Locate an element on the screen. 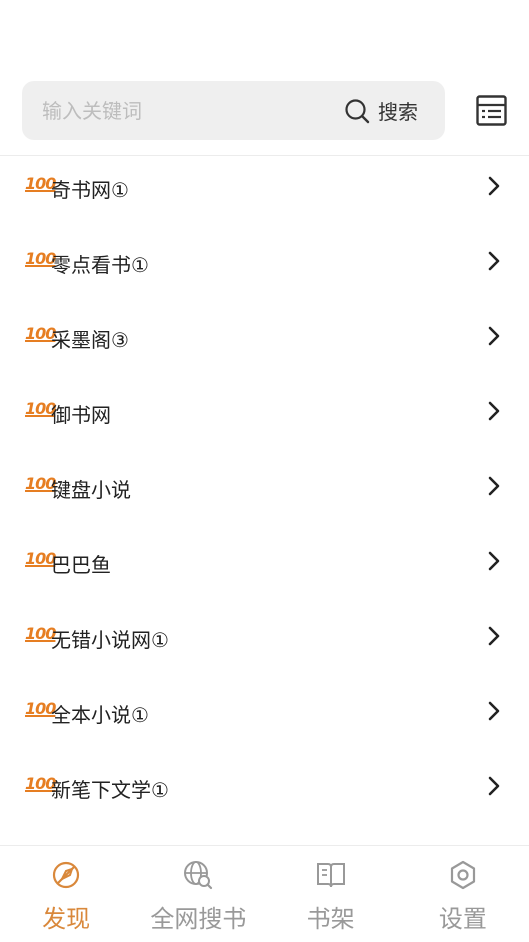  search-button: 搜索 is located at coordinates (394, 110).